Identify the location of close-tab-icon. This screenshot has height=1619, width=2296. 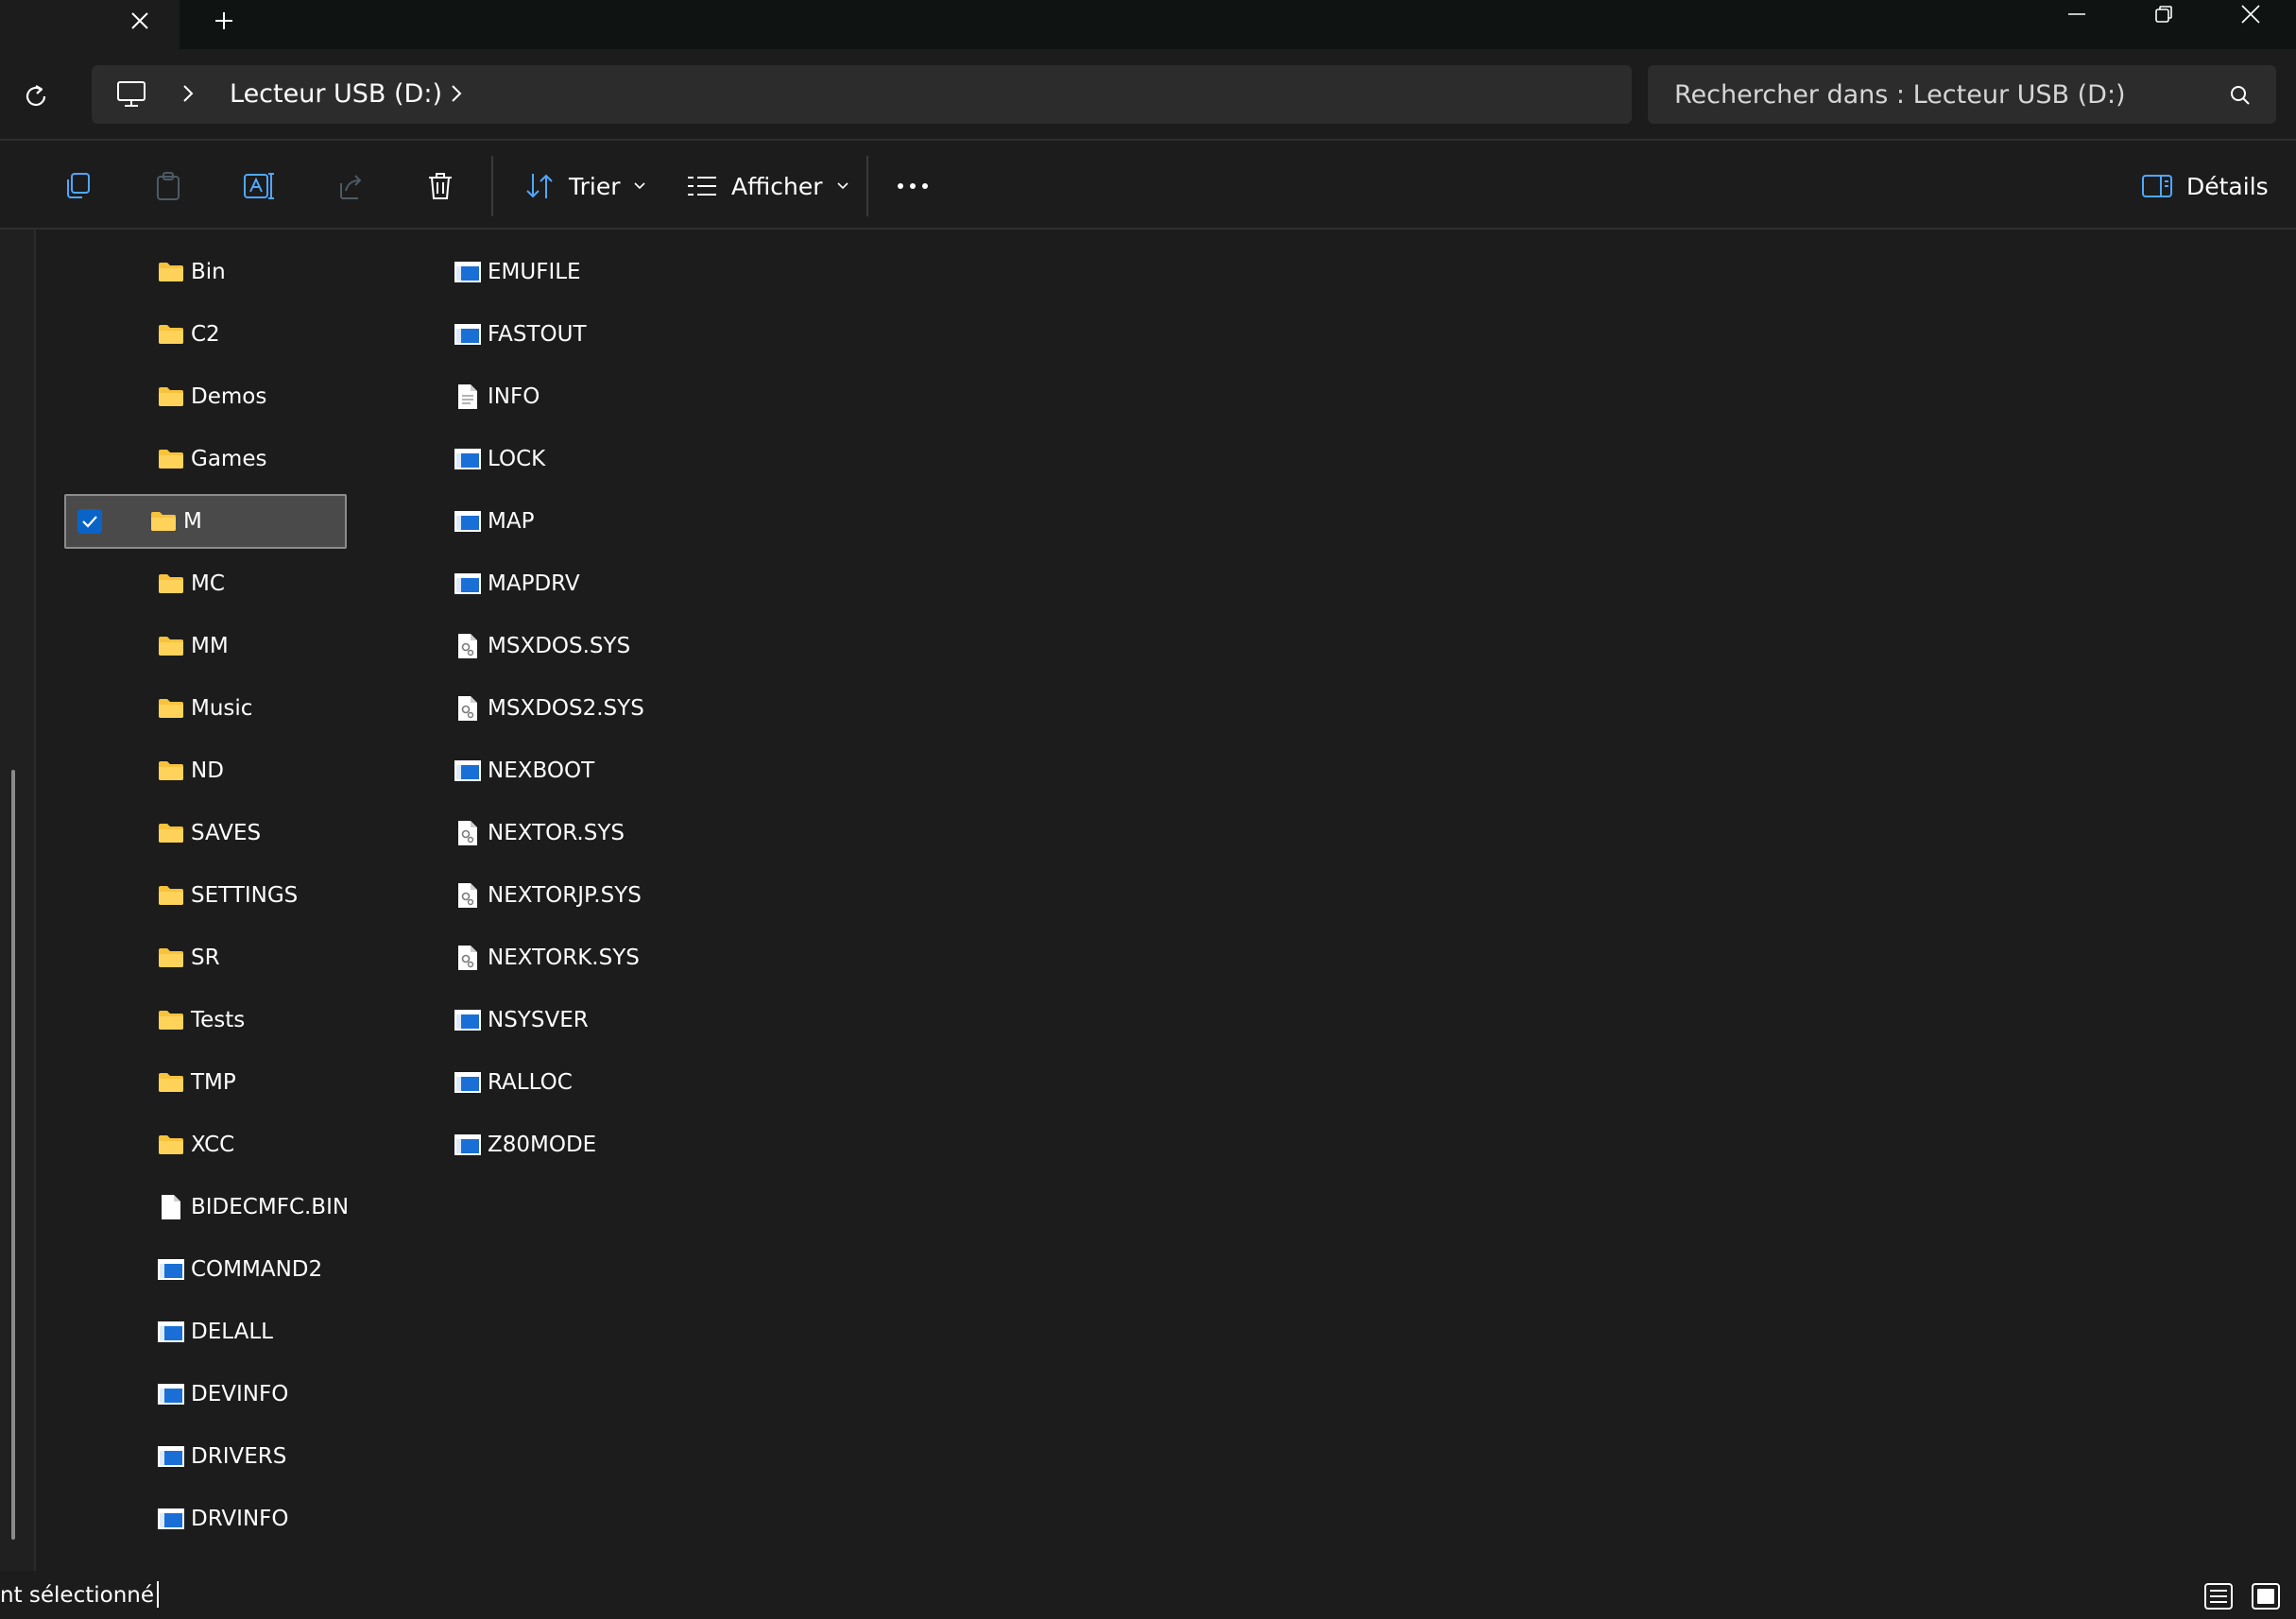
(140, 21).